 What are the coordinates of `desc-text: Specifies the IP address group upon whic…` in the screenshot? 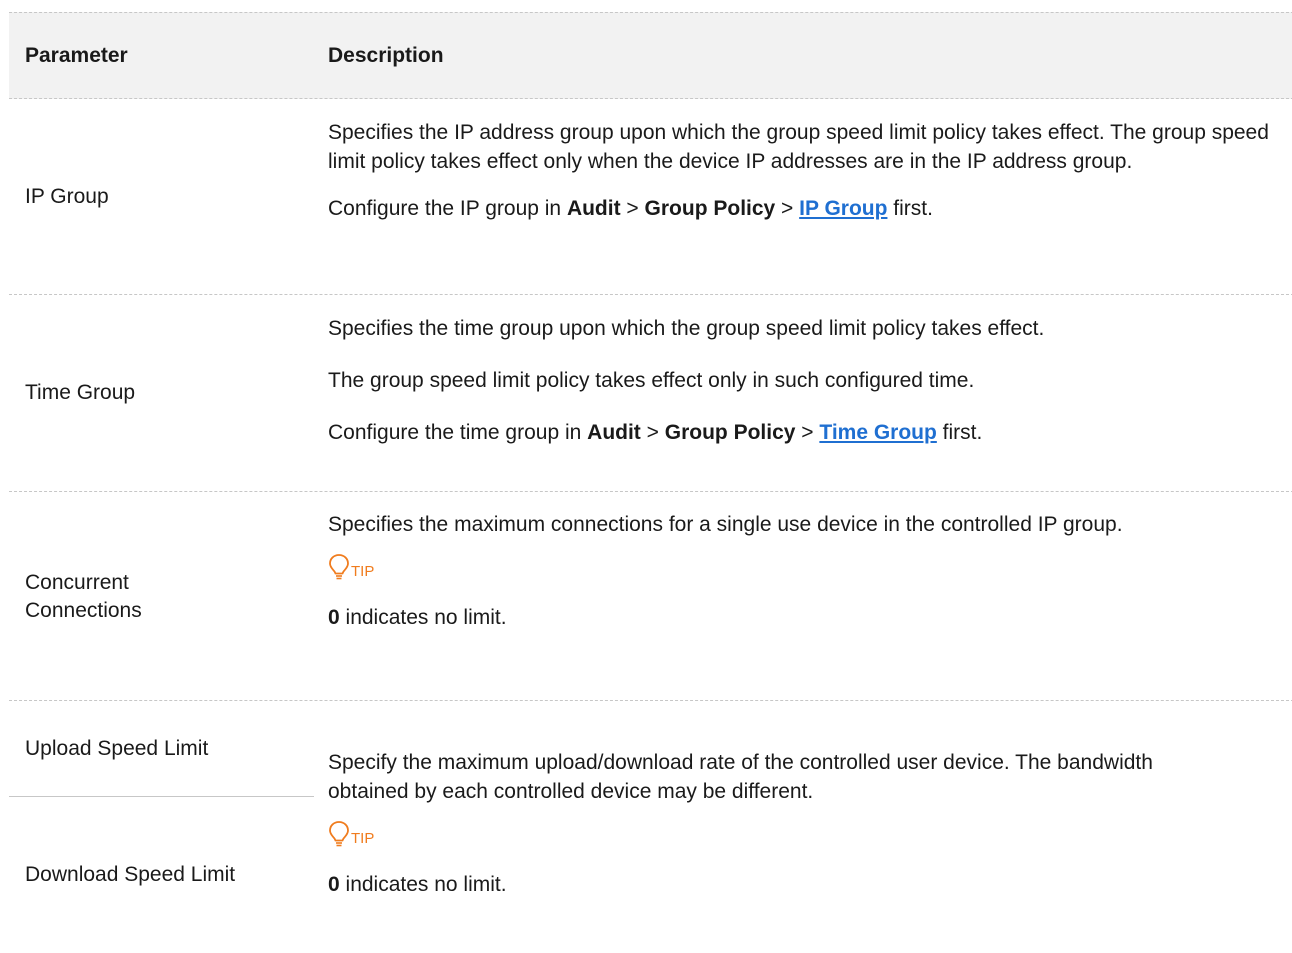 It's located at (798, 147).